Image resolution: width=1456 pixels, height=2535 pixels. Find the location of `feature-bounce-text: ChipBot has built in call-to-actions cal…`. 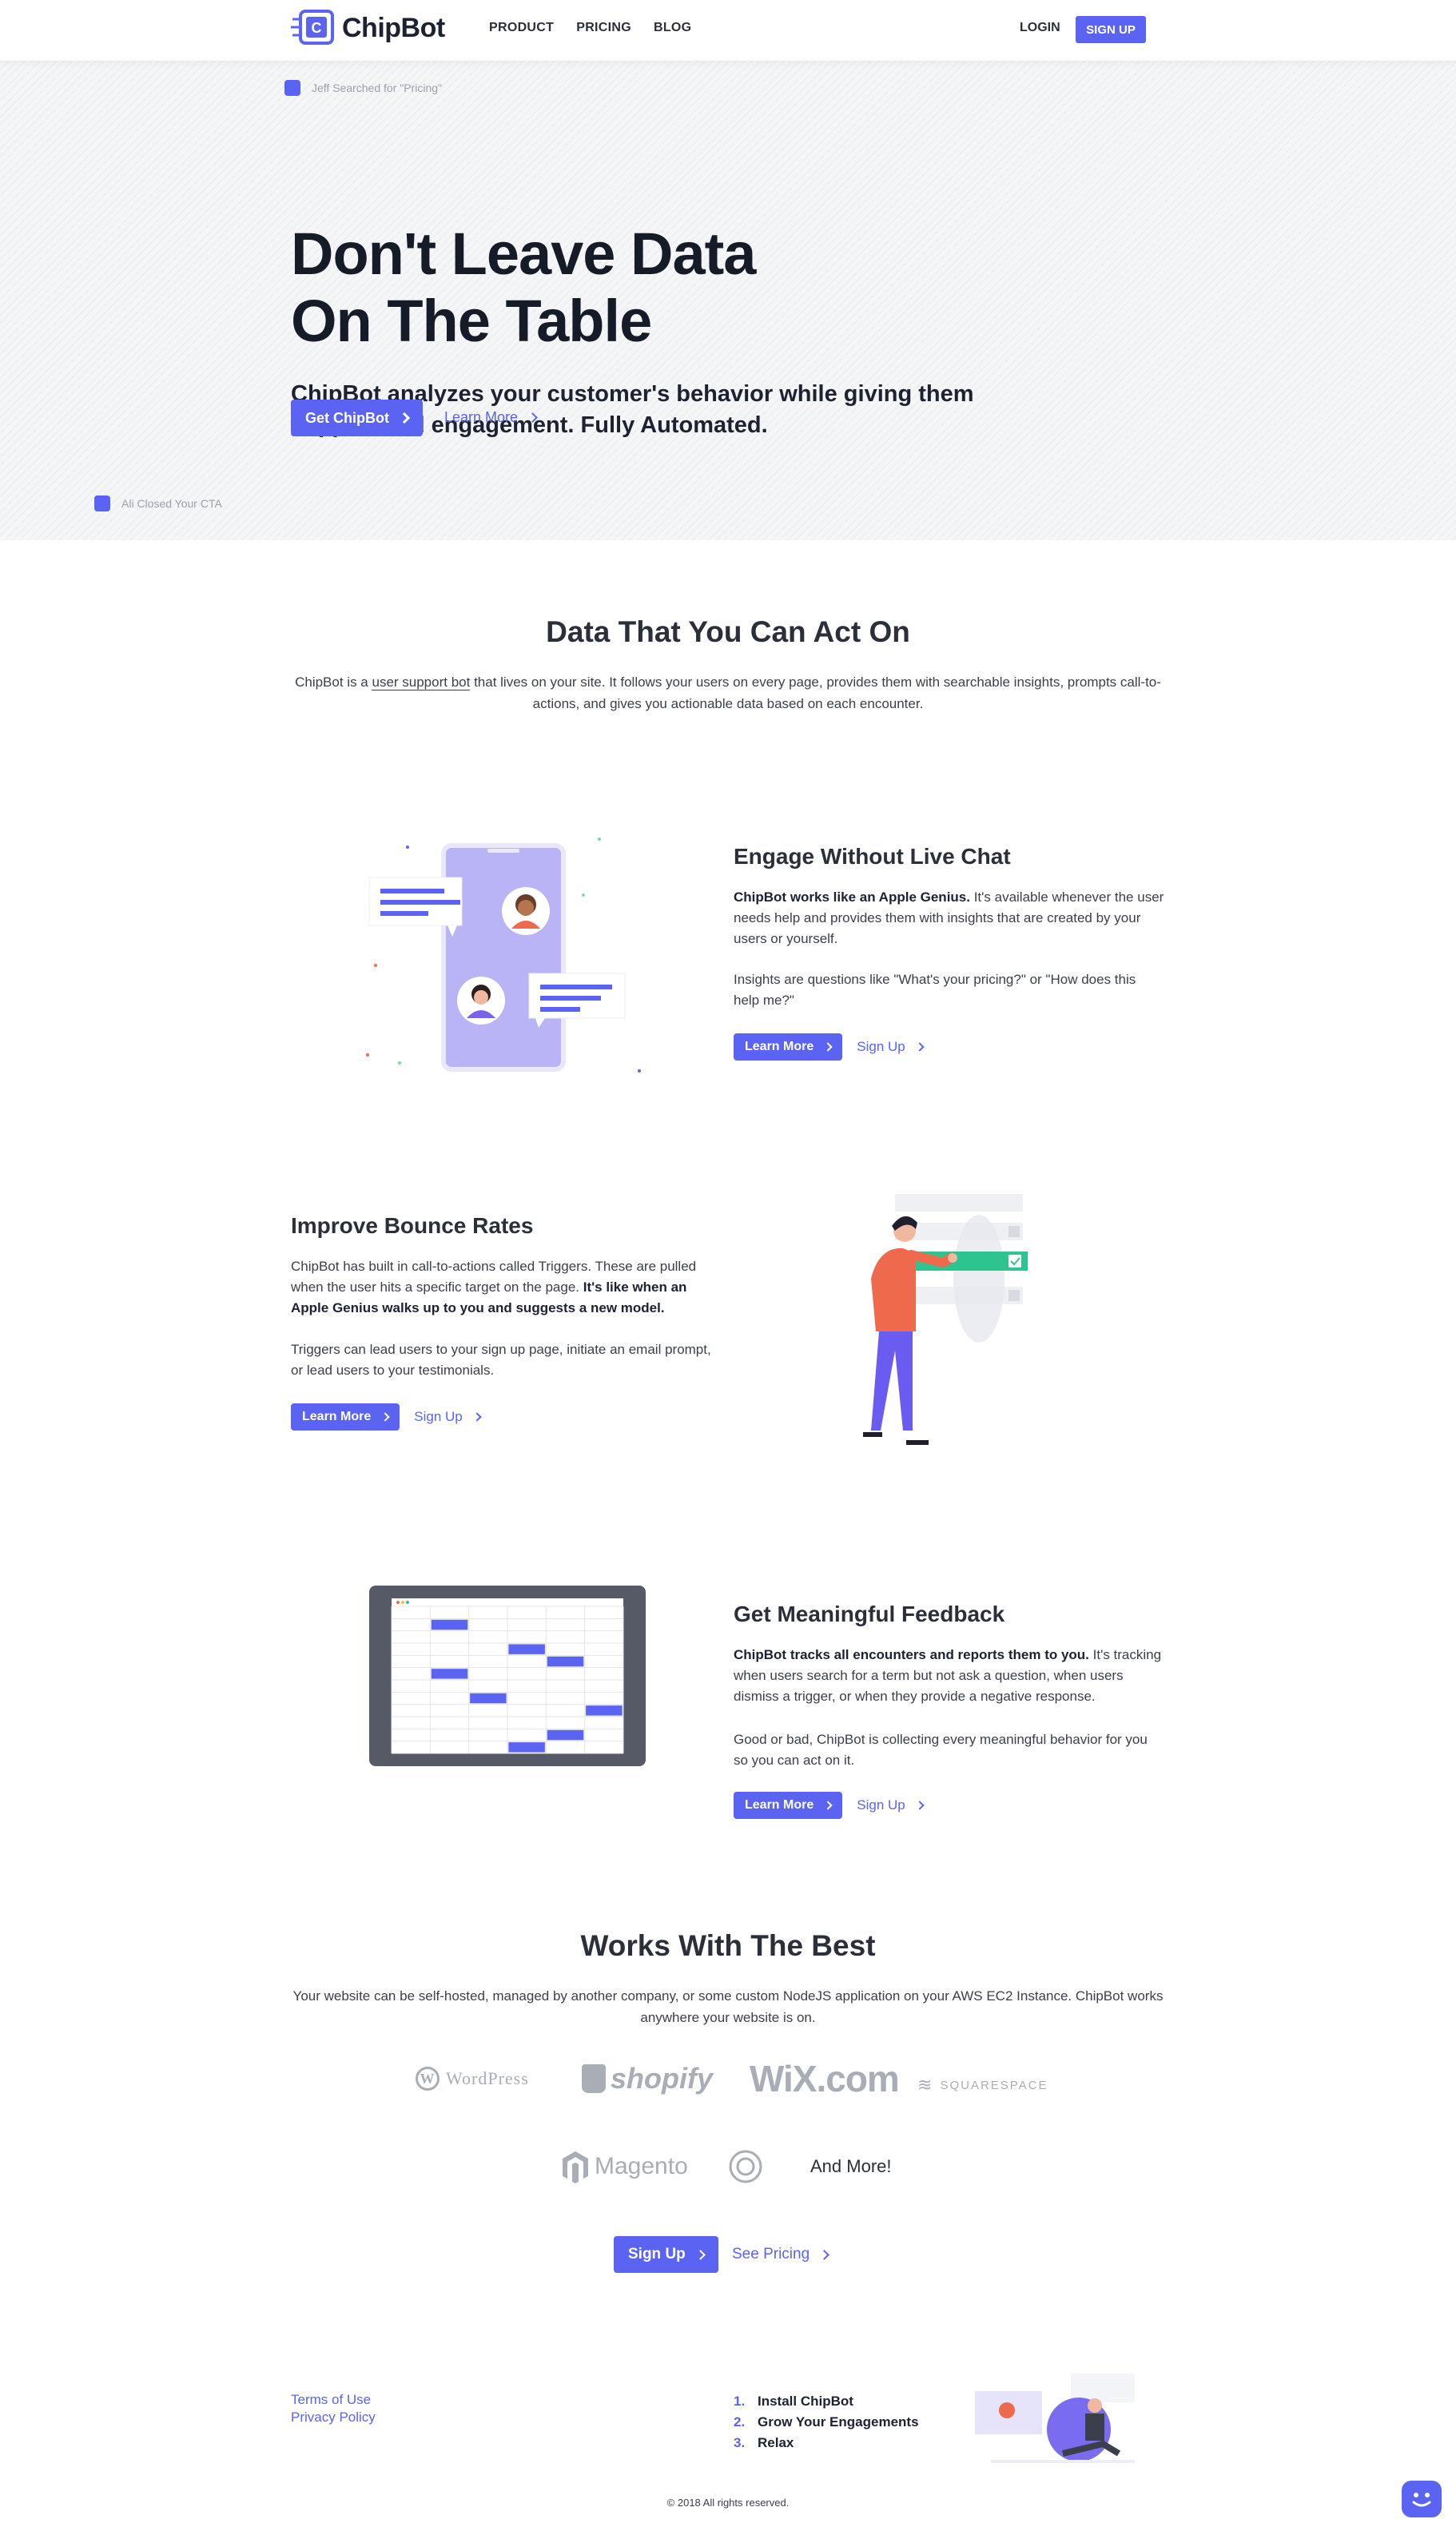

feature-bounce-text: ChipBot has built in call-to-actions cal… is located at coordinates (494, 1287).